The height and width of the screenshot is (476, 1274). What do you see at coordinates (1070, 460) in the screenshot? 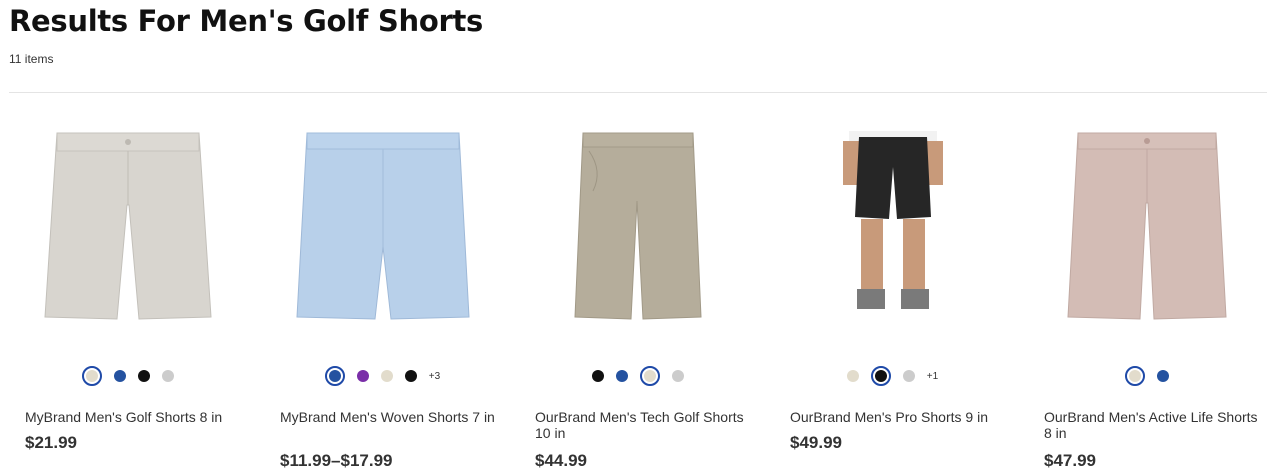
I see `product-price: $47.99` at bounding box center [1070, 460].